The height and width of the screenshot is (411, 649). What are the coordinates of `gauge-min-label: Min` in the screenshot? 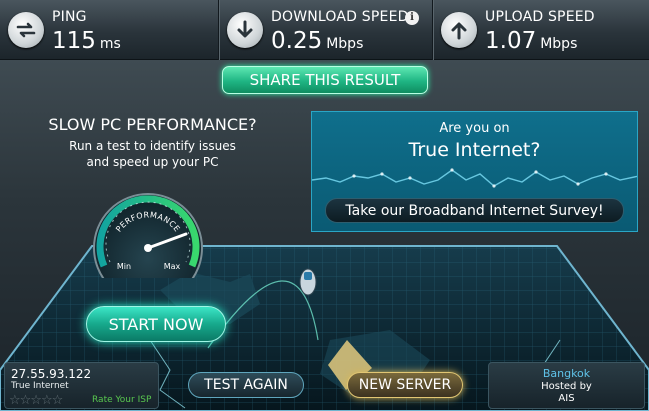 It's located at (124, 266).